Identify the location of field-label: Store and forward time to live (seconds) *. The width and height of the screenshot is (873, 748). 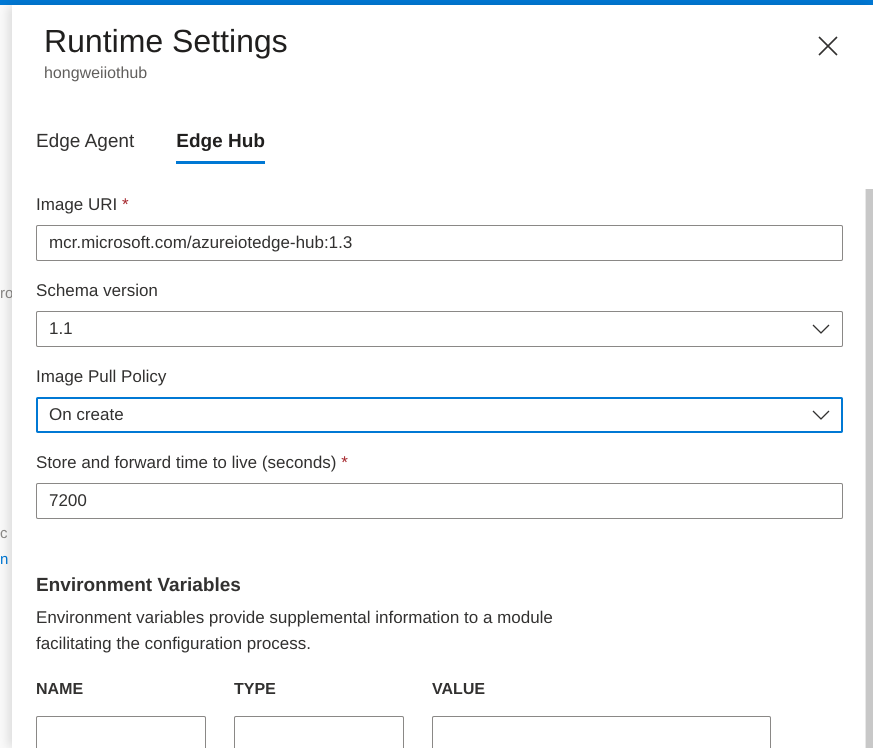
(192, 463).